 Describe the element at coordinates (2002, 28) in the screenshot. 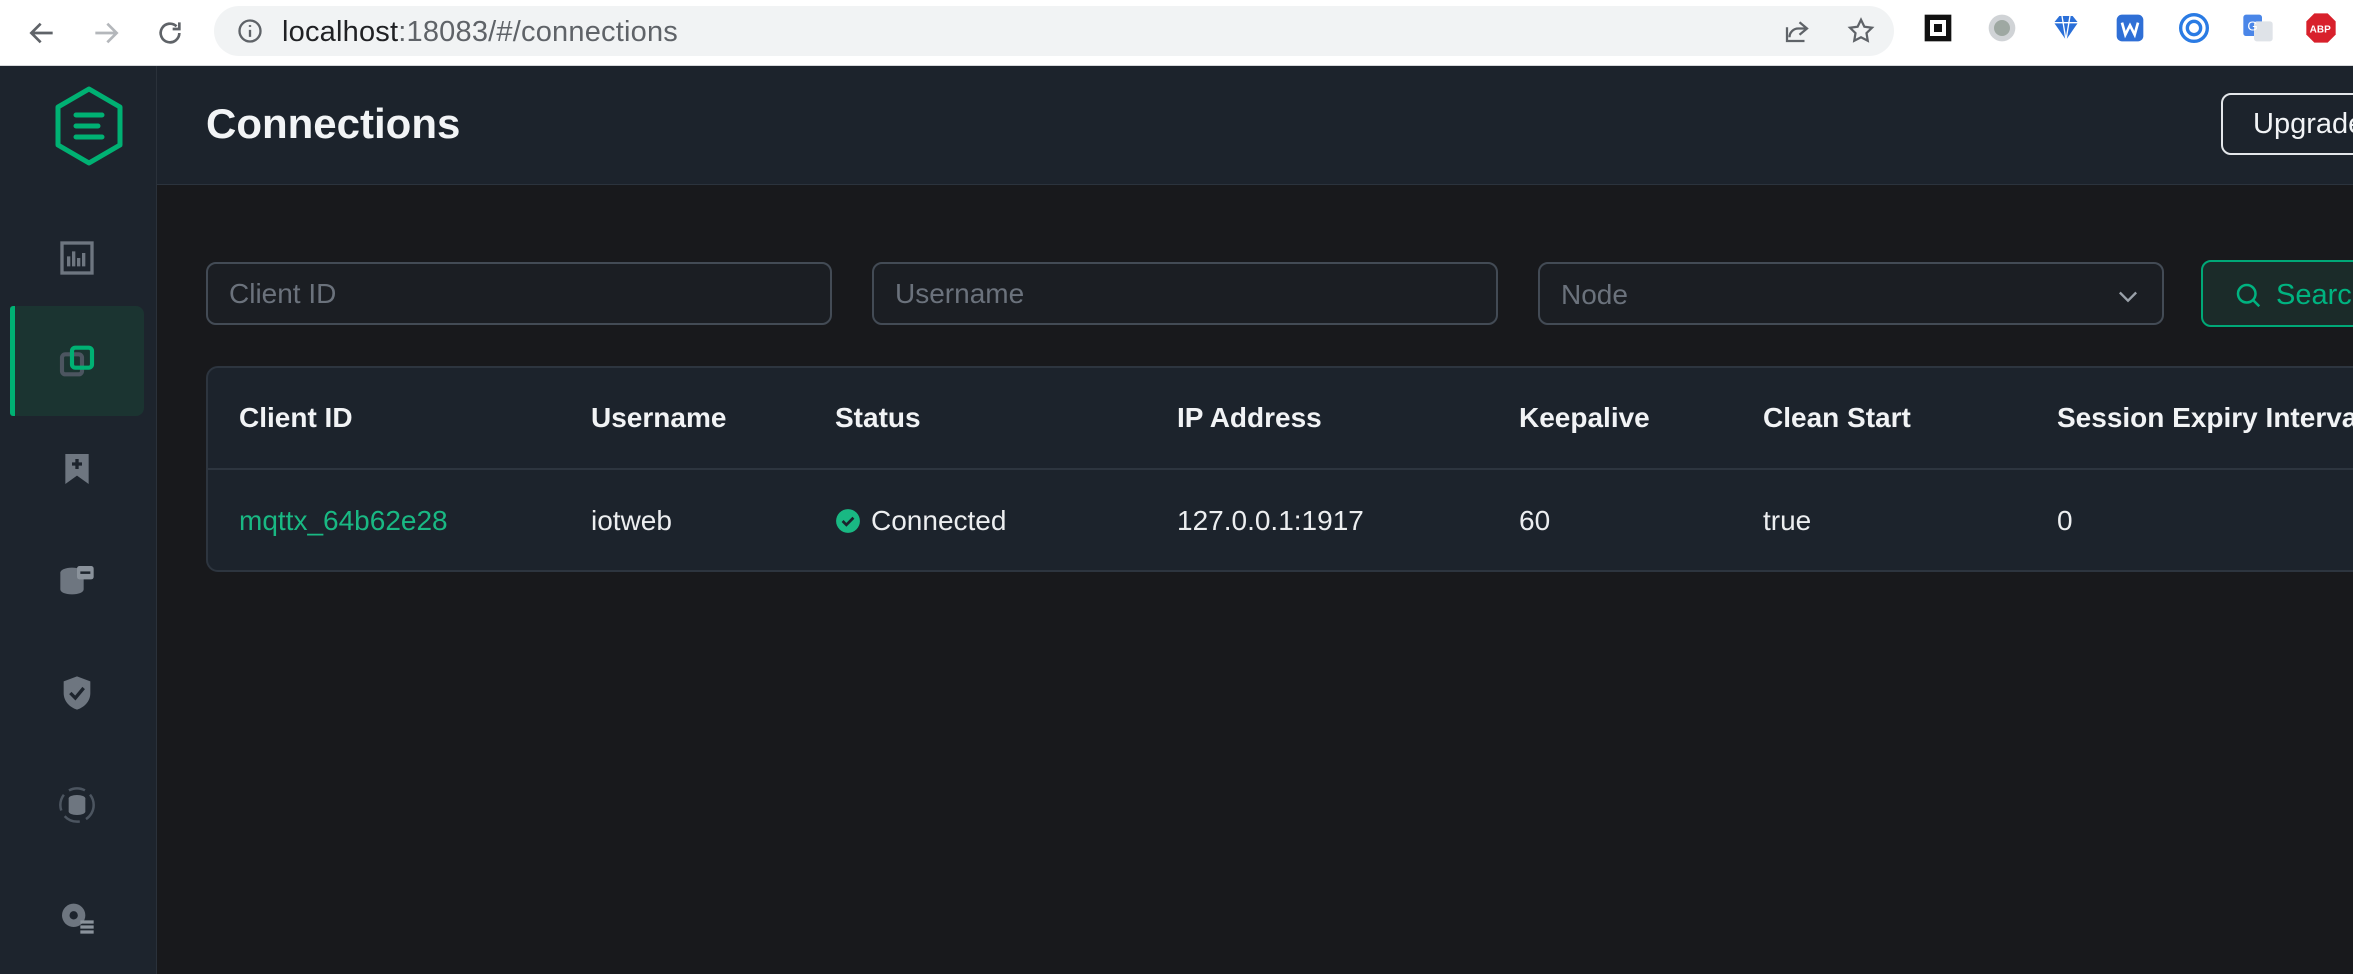

I see `extension-grey-dot-icon` at that location.